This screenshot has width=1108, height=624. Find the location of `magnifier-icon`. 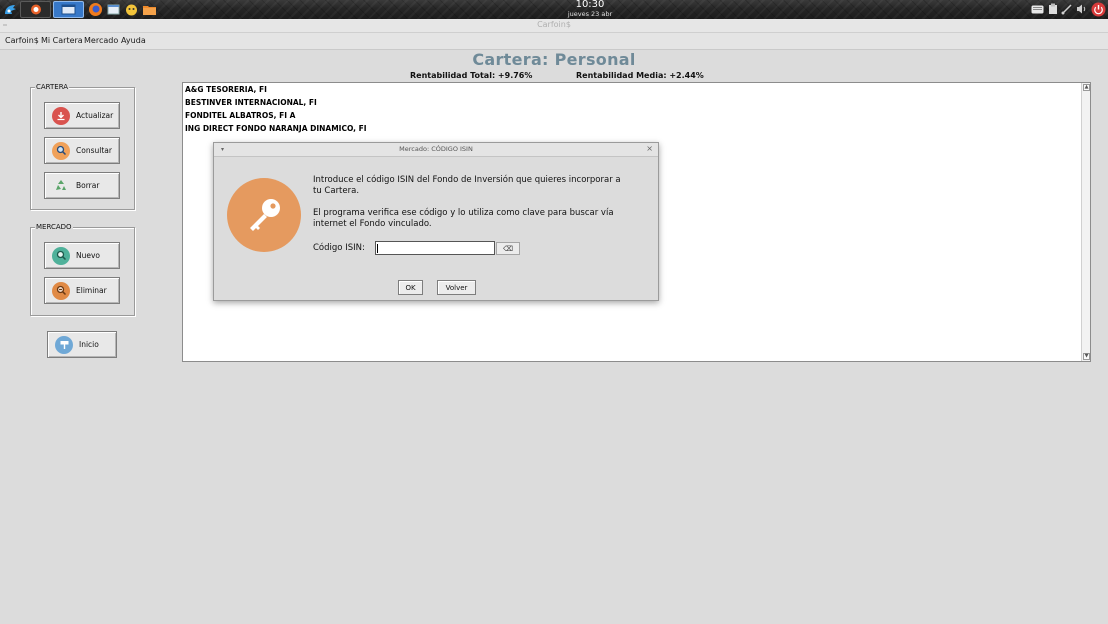

magnifier-icon is located at coordinates (61, 150).